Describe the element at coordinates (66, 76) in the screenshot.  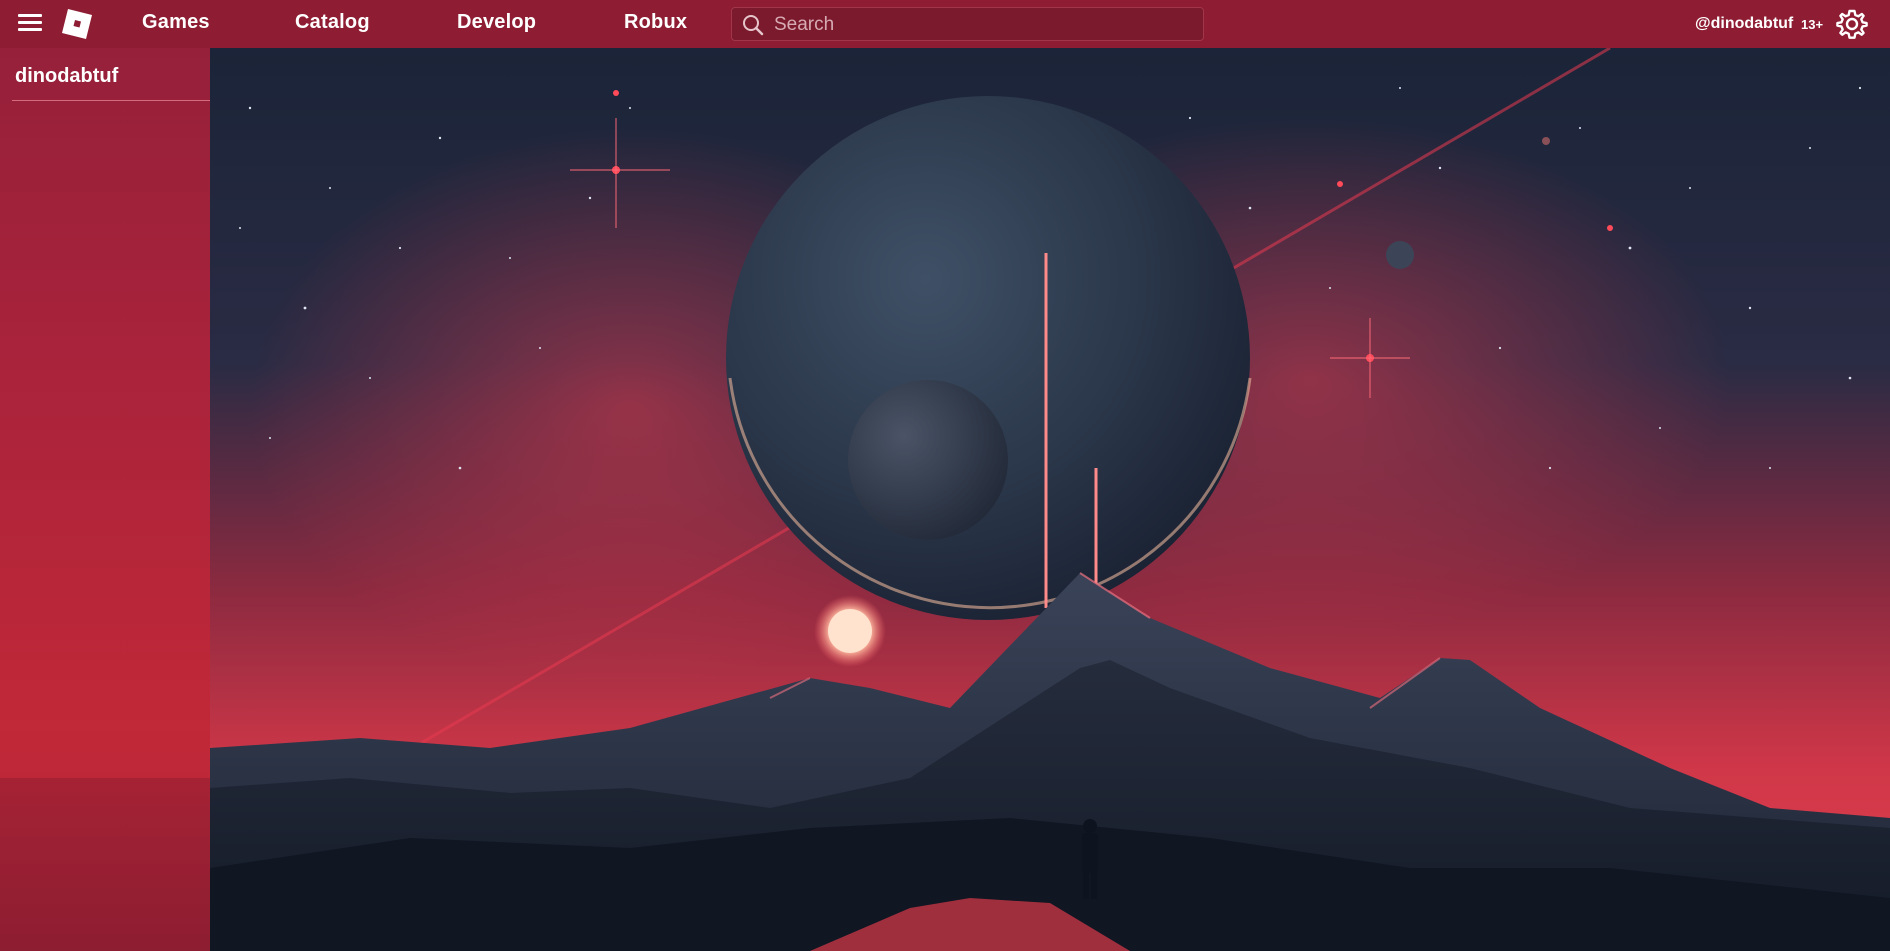
I see `sidebar-username-link: dinodabtuf` at that location.